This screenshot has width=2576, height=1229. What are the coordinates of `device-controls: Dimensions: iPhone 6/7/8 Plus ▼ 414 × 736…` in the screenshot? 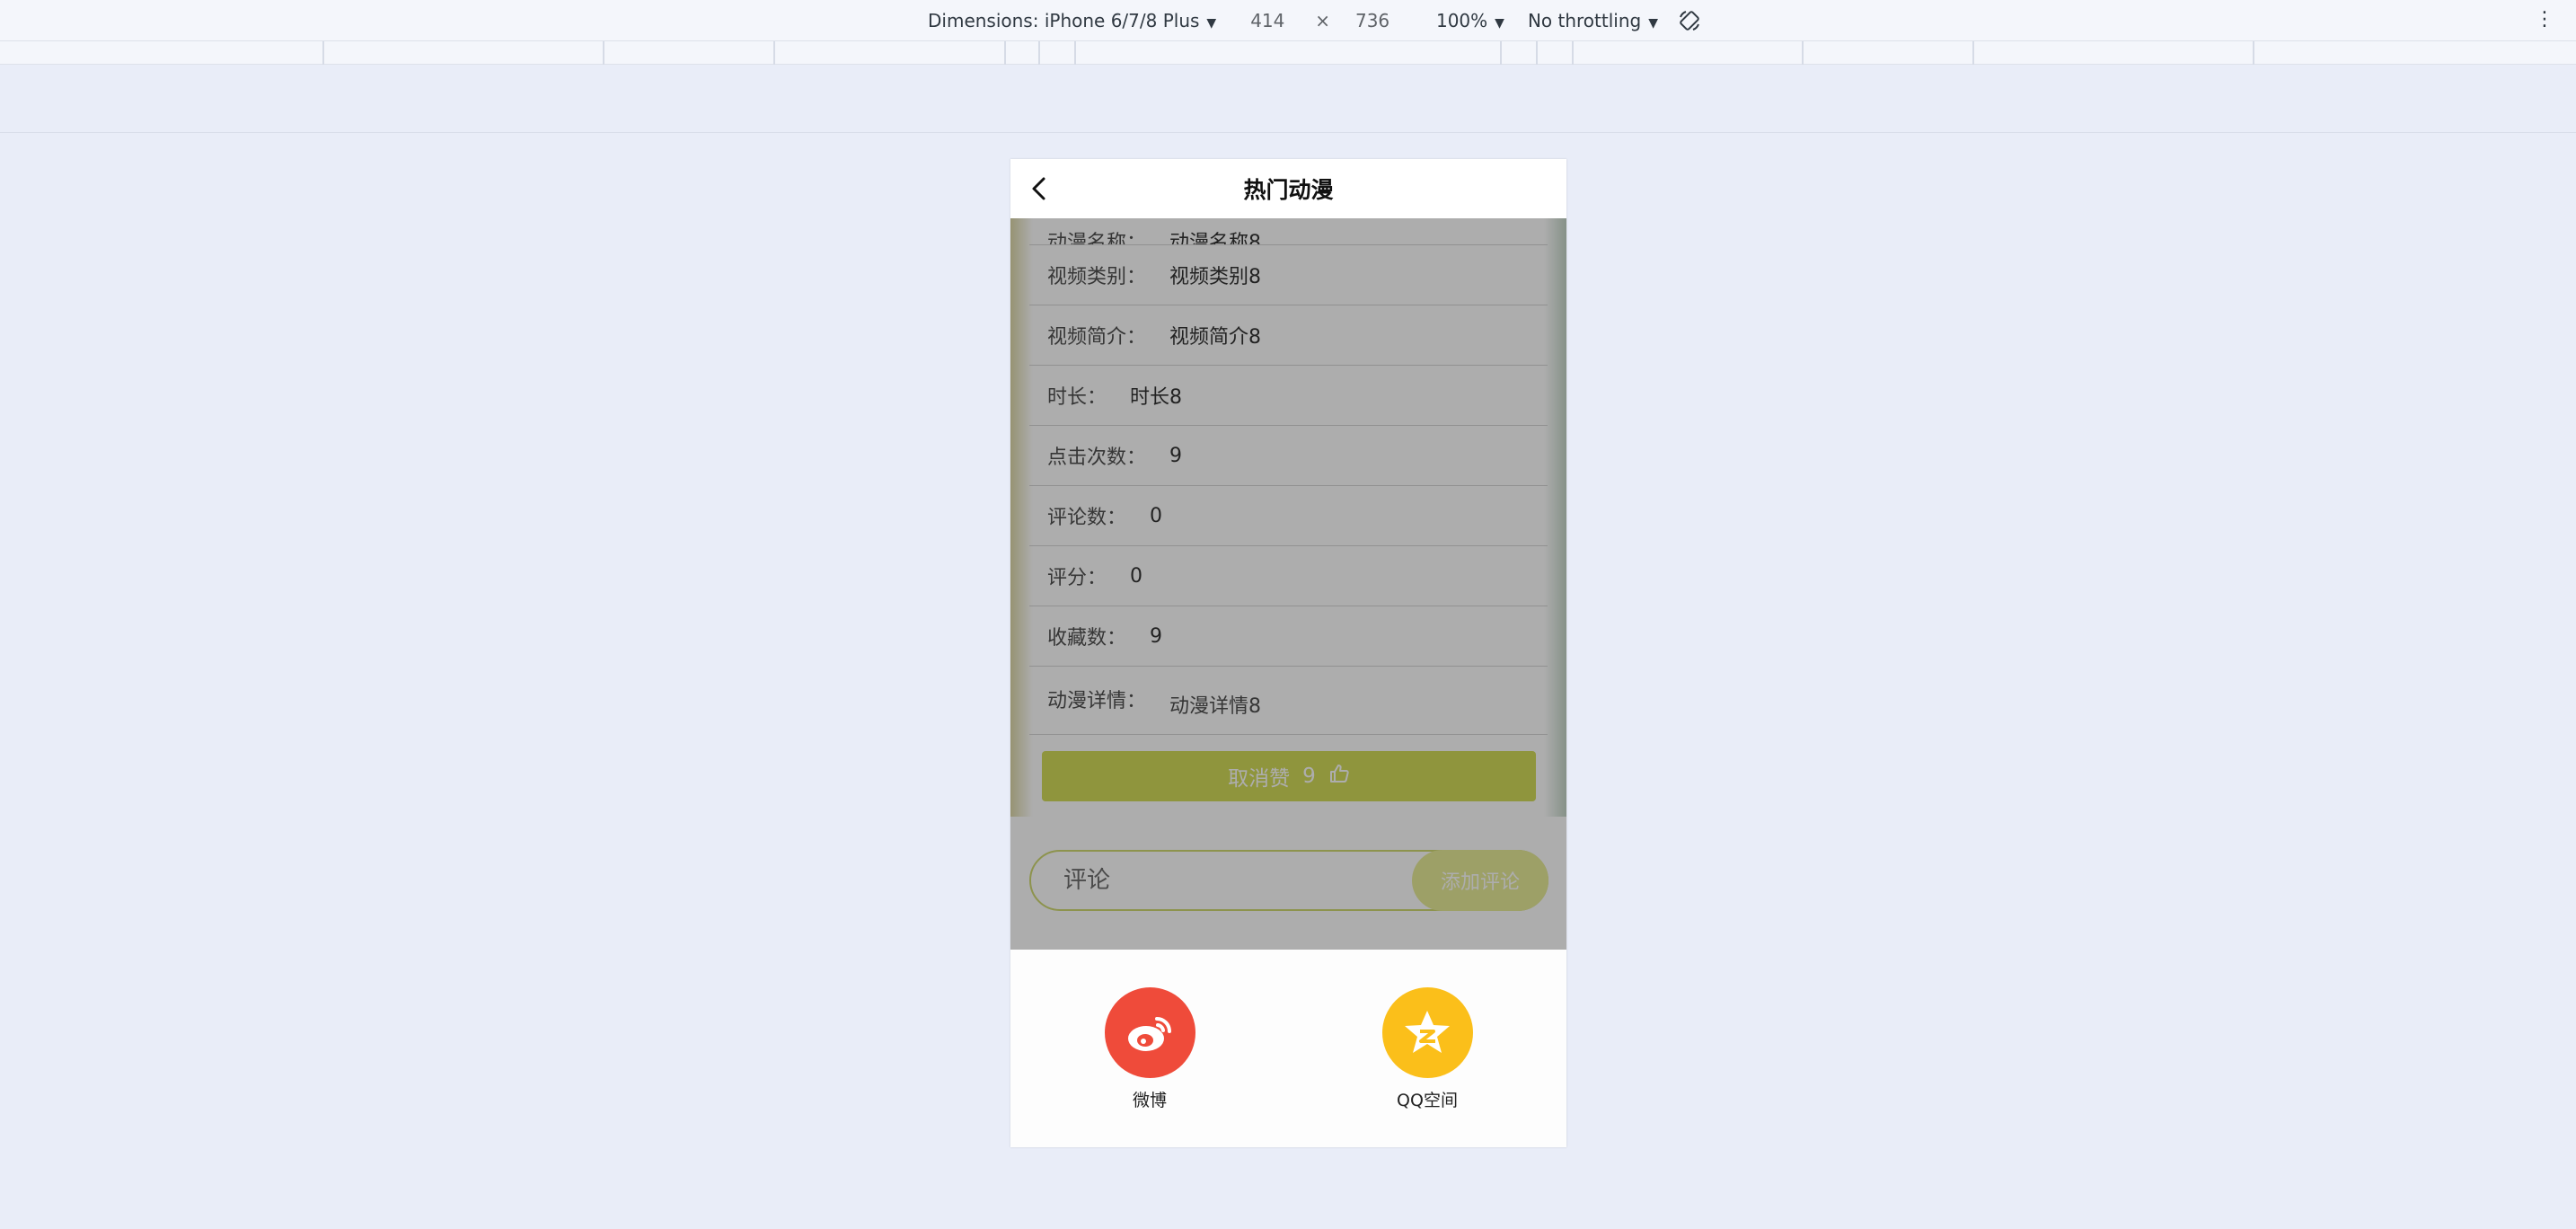 It's located at (1314, 20).